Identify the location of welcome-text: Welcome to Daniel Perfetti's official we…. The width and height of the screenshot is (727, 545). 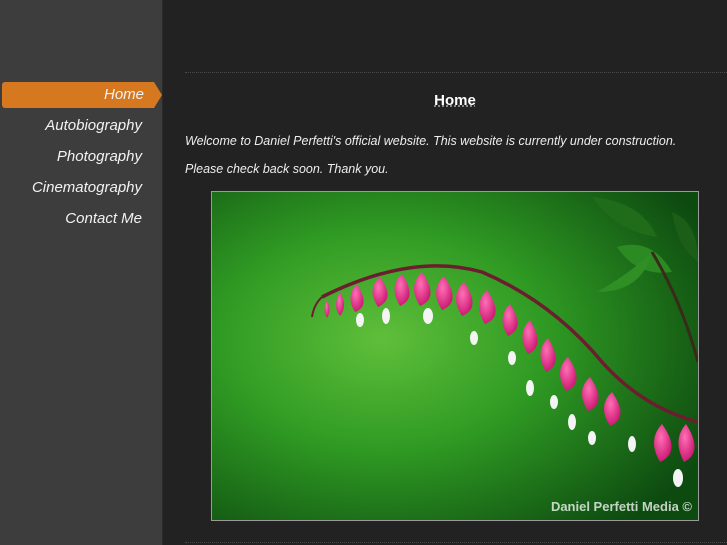
(450, 155).